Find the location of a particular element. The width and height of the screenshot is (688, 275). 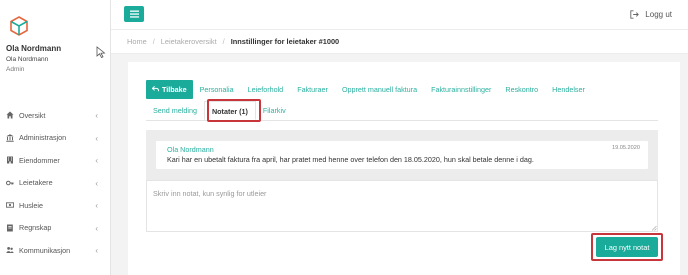

sidebar-item-administrasjon: Administrasjon ‹ is located at coordinates (55, 138).